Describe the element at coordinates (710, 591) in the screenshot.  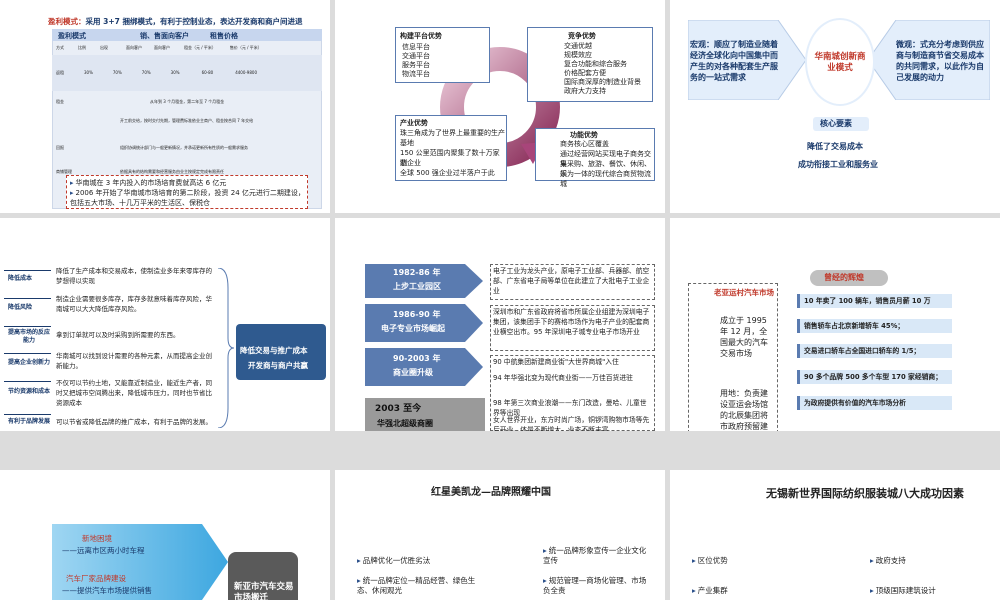
I see `factor-item: 产业集群` at that location.